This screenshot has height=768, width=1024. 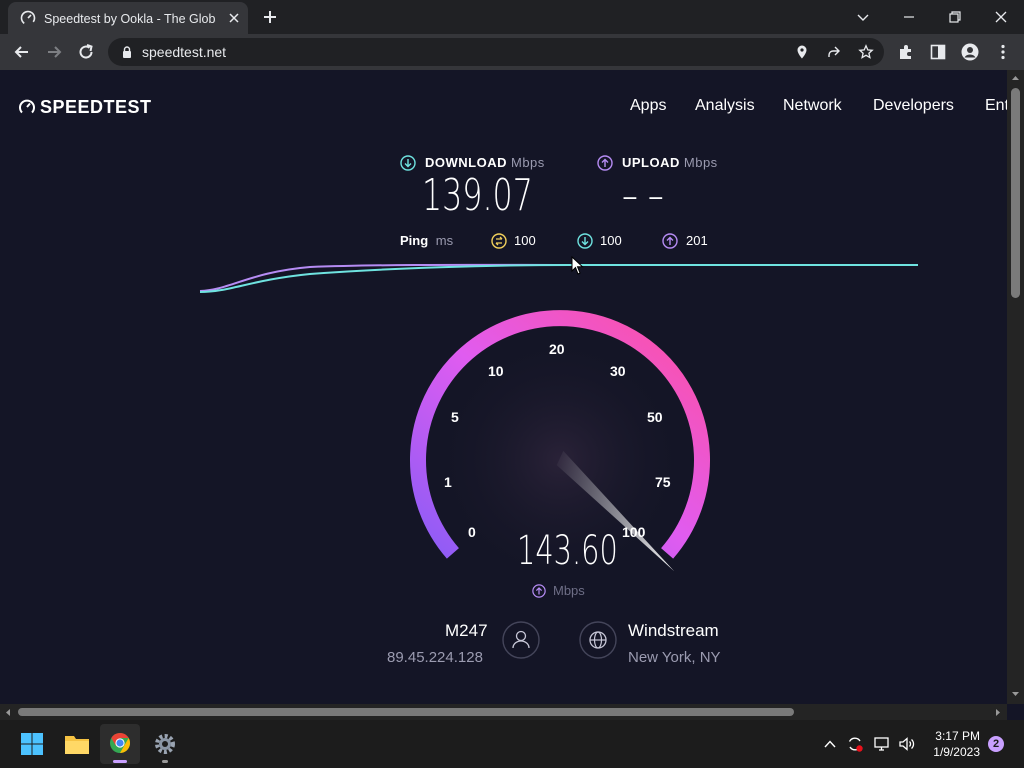 What do you see at coordinates (812, 106) in the screenshot?
I see `nav-network: Network` at bounding box center [812, 106].